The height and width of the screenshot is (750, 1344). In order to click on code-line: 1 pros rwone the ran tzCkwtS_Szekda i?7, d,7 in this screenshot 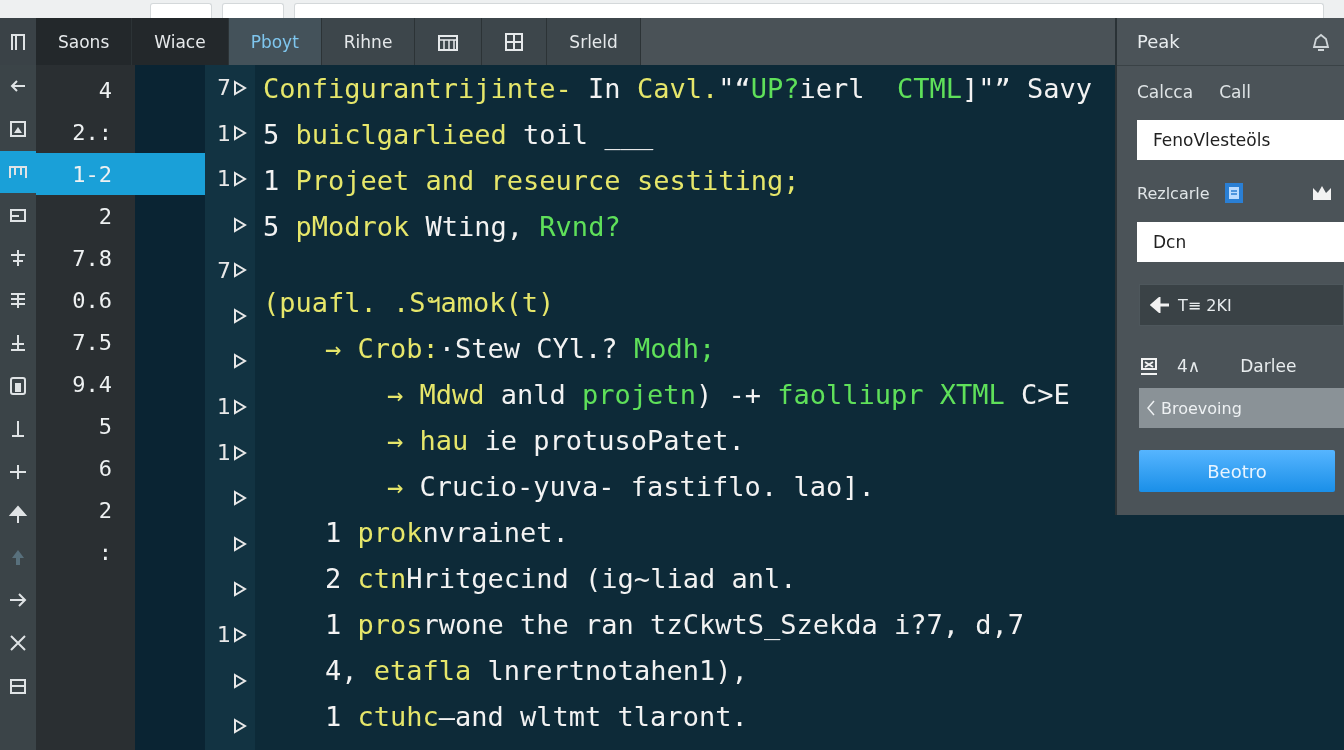, I will do `click(674, 624)`.